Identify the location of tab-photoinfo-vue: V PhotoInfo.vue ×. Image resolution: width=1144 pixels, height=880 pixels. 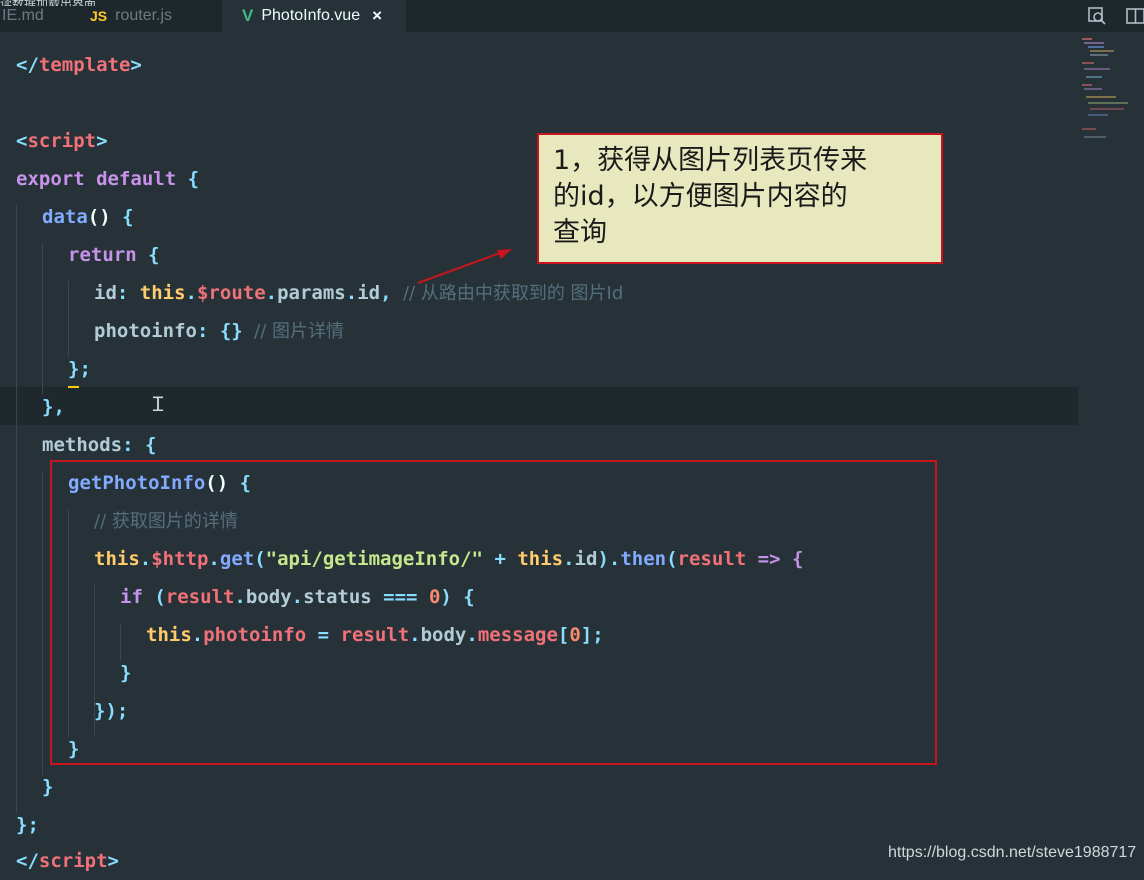
(314, 16).